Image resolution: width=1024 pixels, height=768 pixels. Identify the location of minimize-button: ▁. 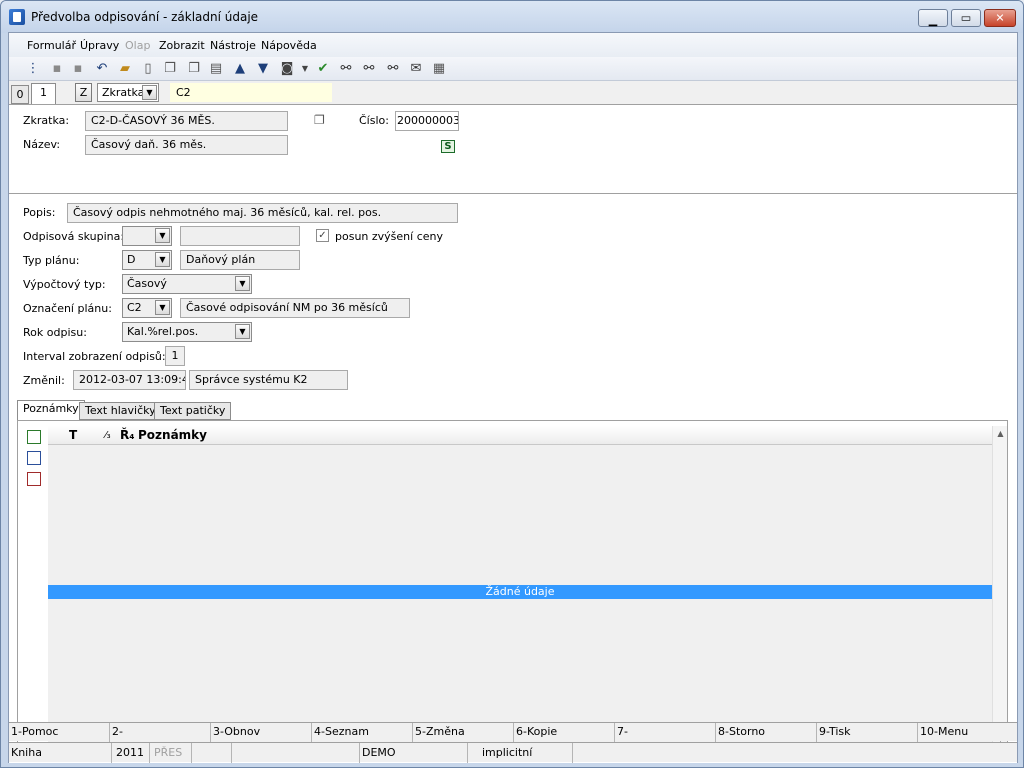
(933, 18).